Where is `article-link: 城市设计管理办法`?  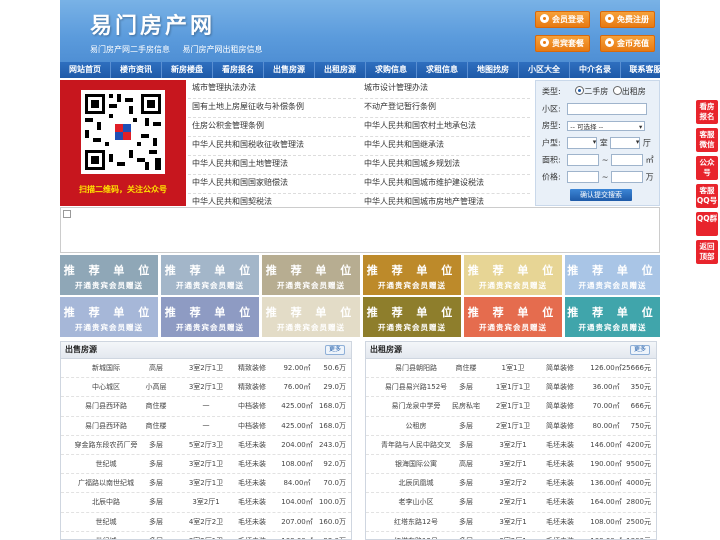
article-link: 城市设计管理办法 is located at coordinates (445, 89).